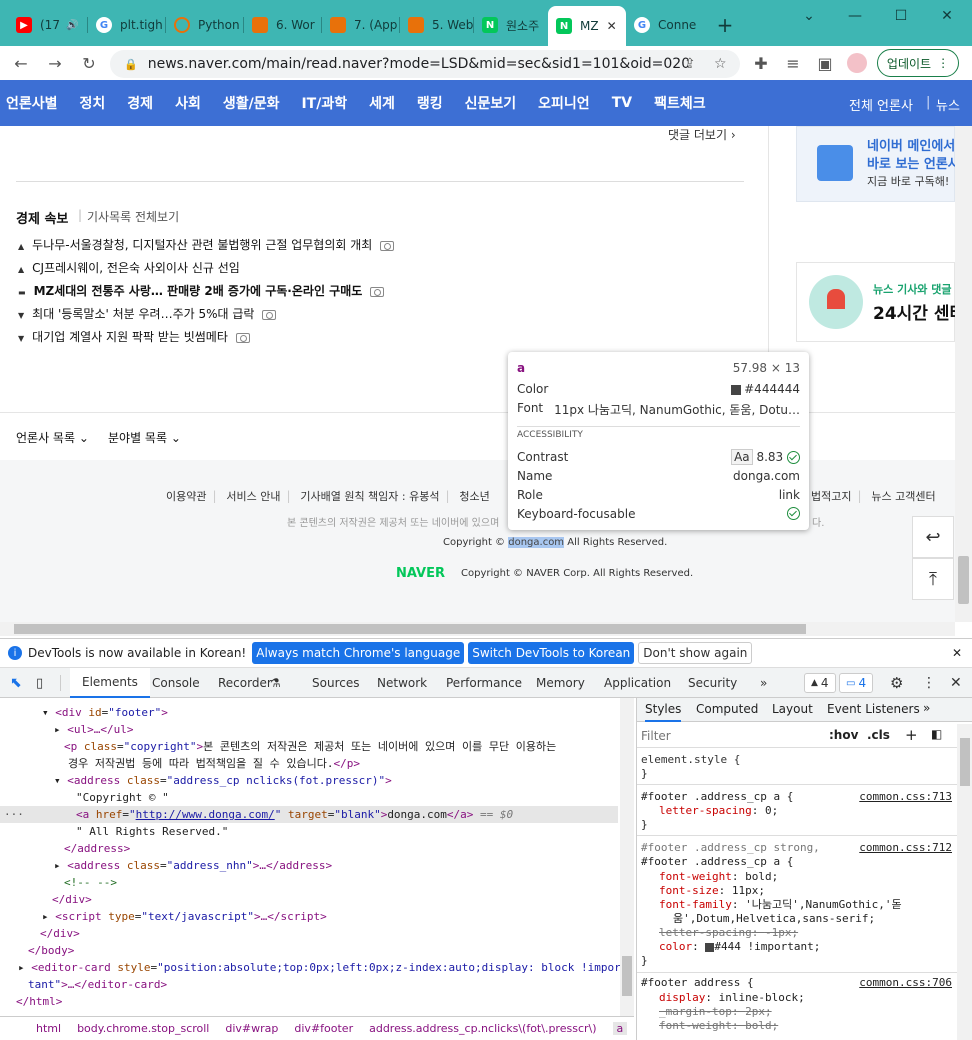 The height and width of the screenshot is (1040, 972). I want to click on news-item: ▬ MZ세대의 전통주 사랑… 판매량 2배 증가에 구독·온라인 구매도, so click(201, 290).